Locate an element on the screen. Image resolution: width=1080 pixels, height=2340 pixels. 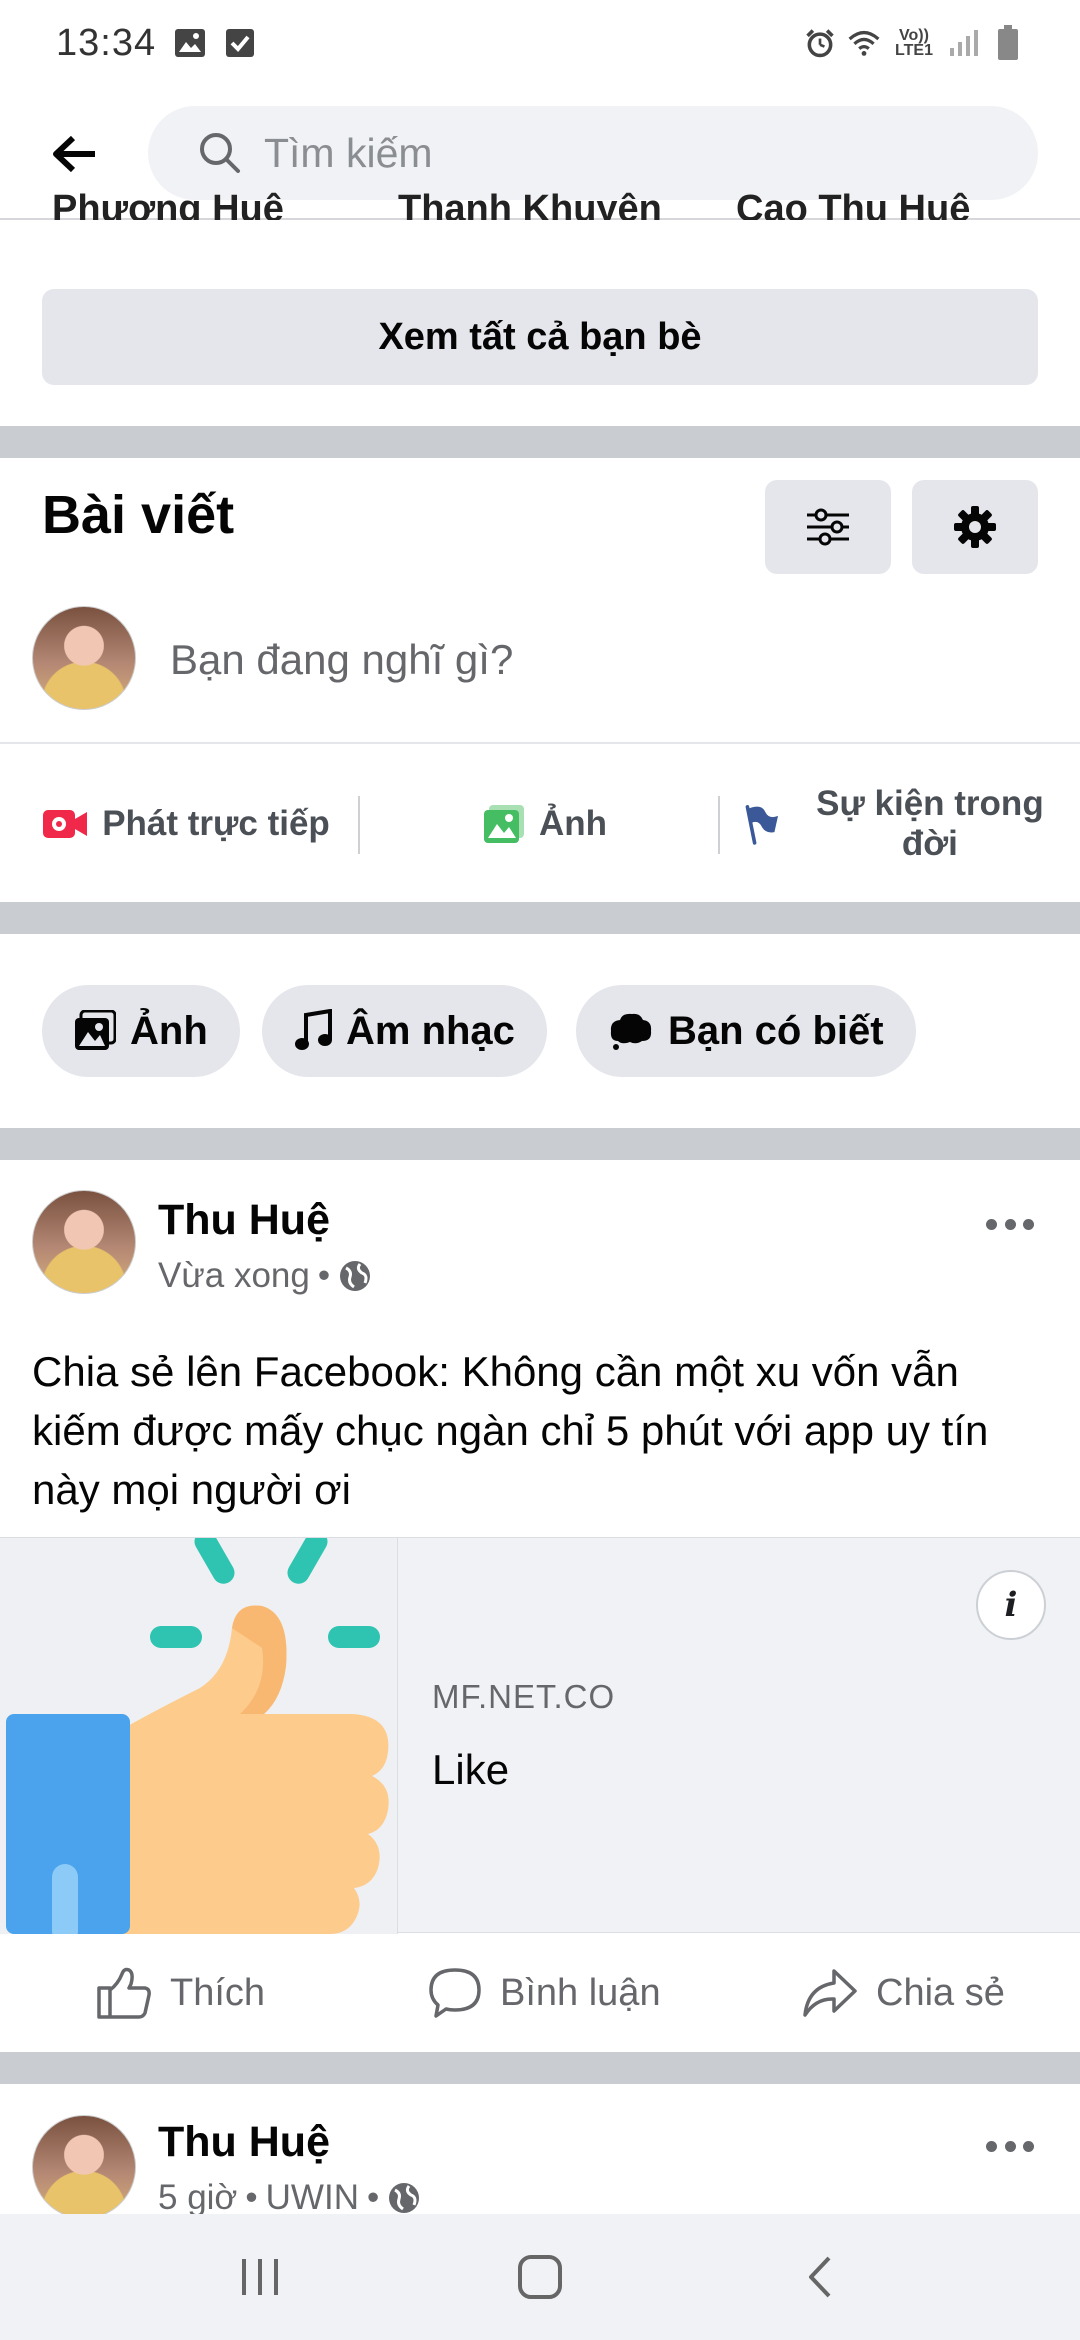
search-input: Tìm kiếm is located at coordinates (593, 153).